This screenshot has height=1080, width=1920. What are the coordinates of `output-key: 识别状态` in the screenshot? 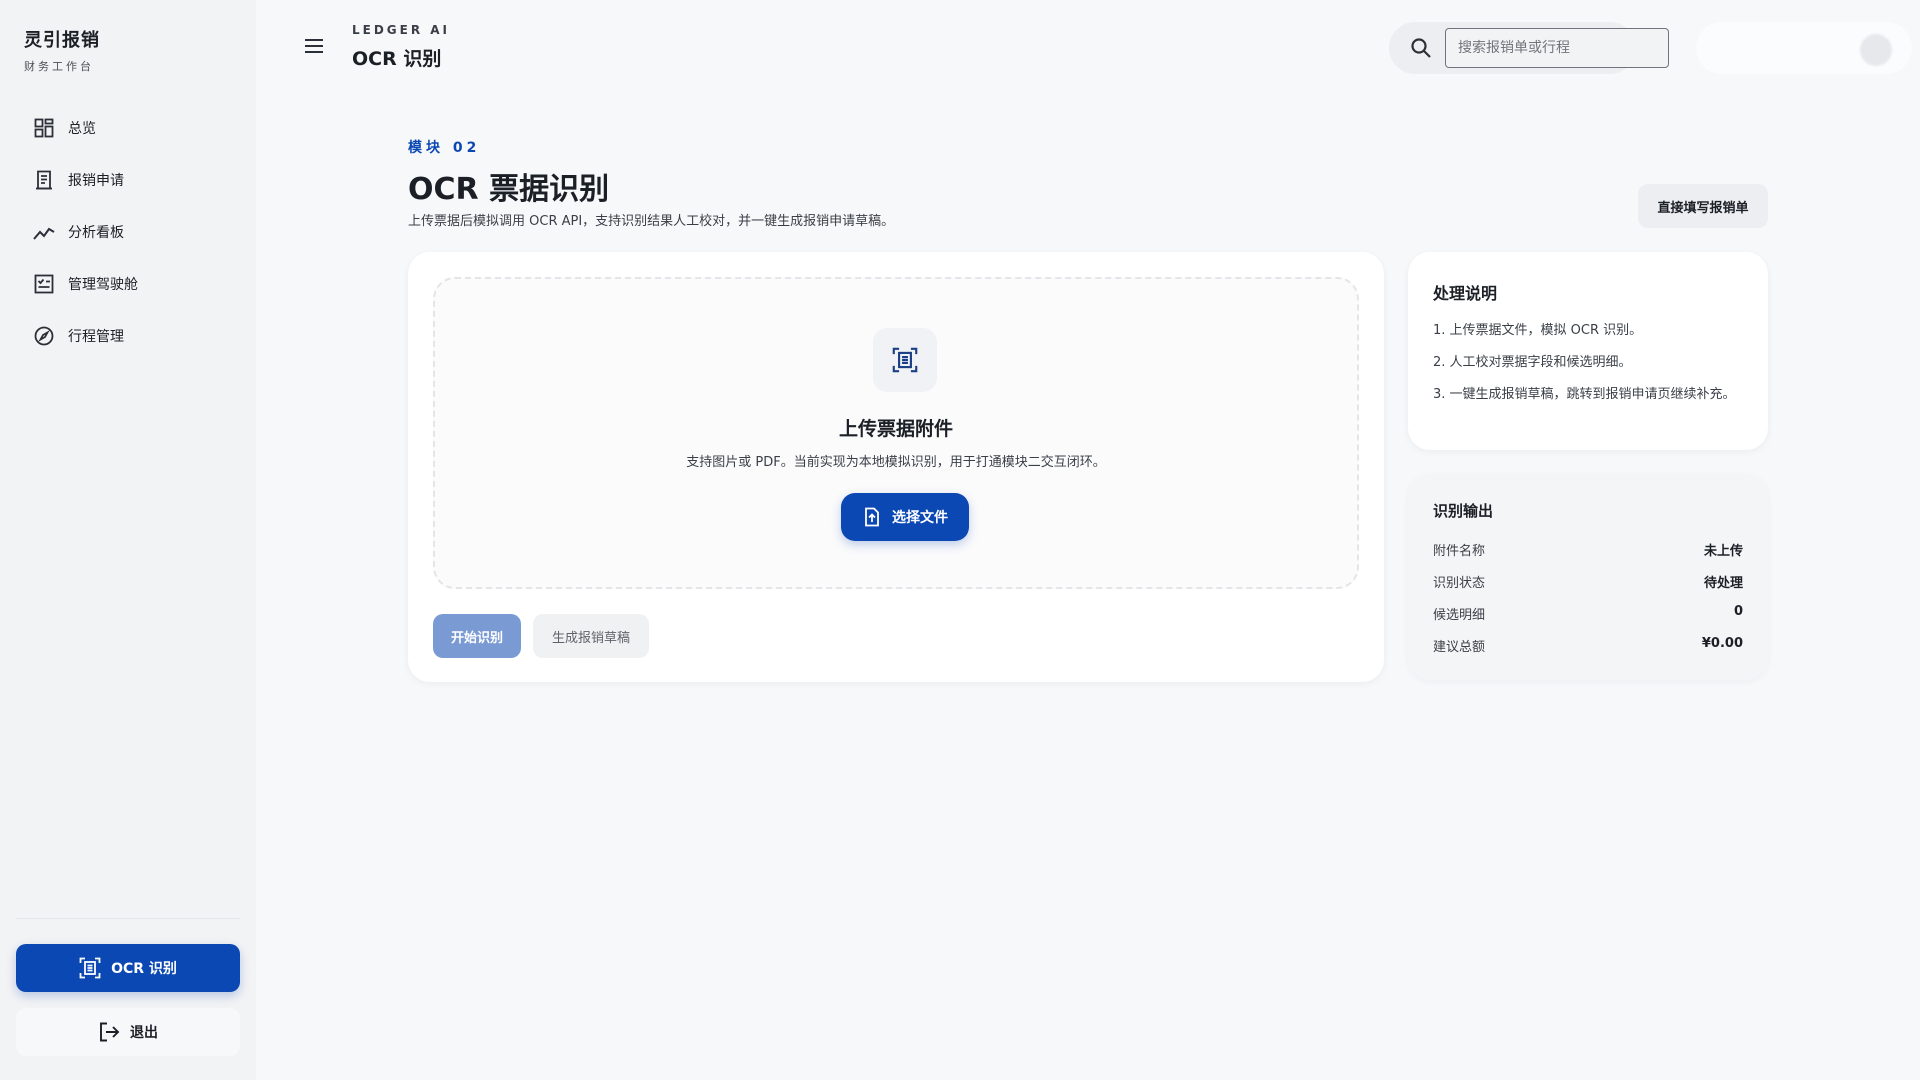 It's located at (1459, 583).